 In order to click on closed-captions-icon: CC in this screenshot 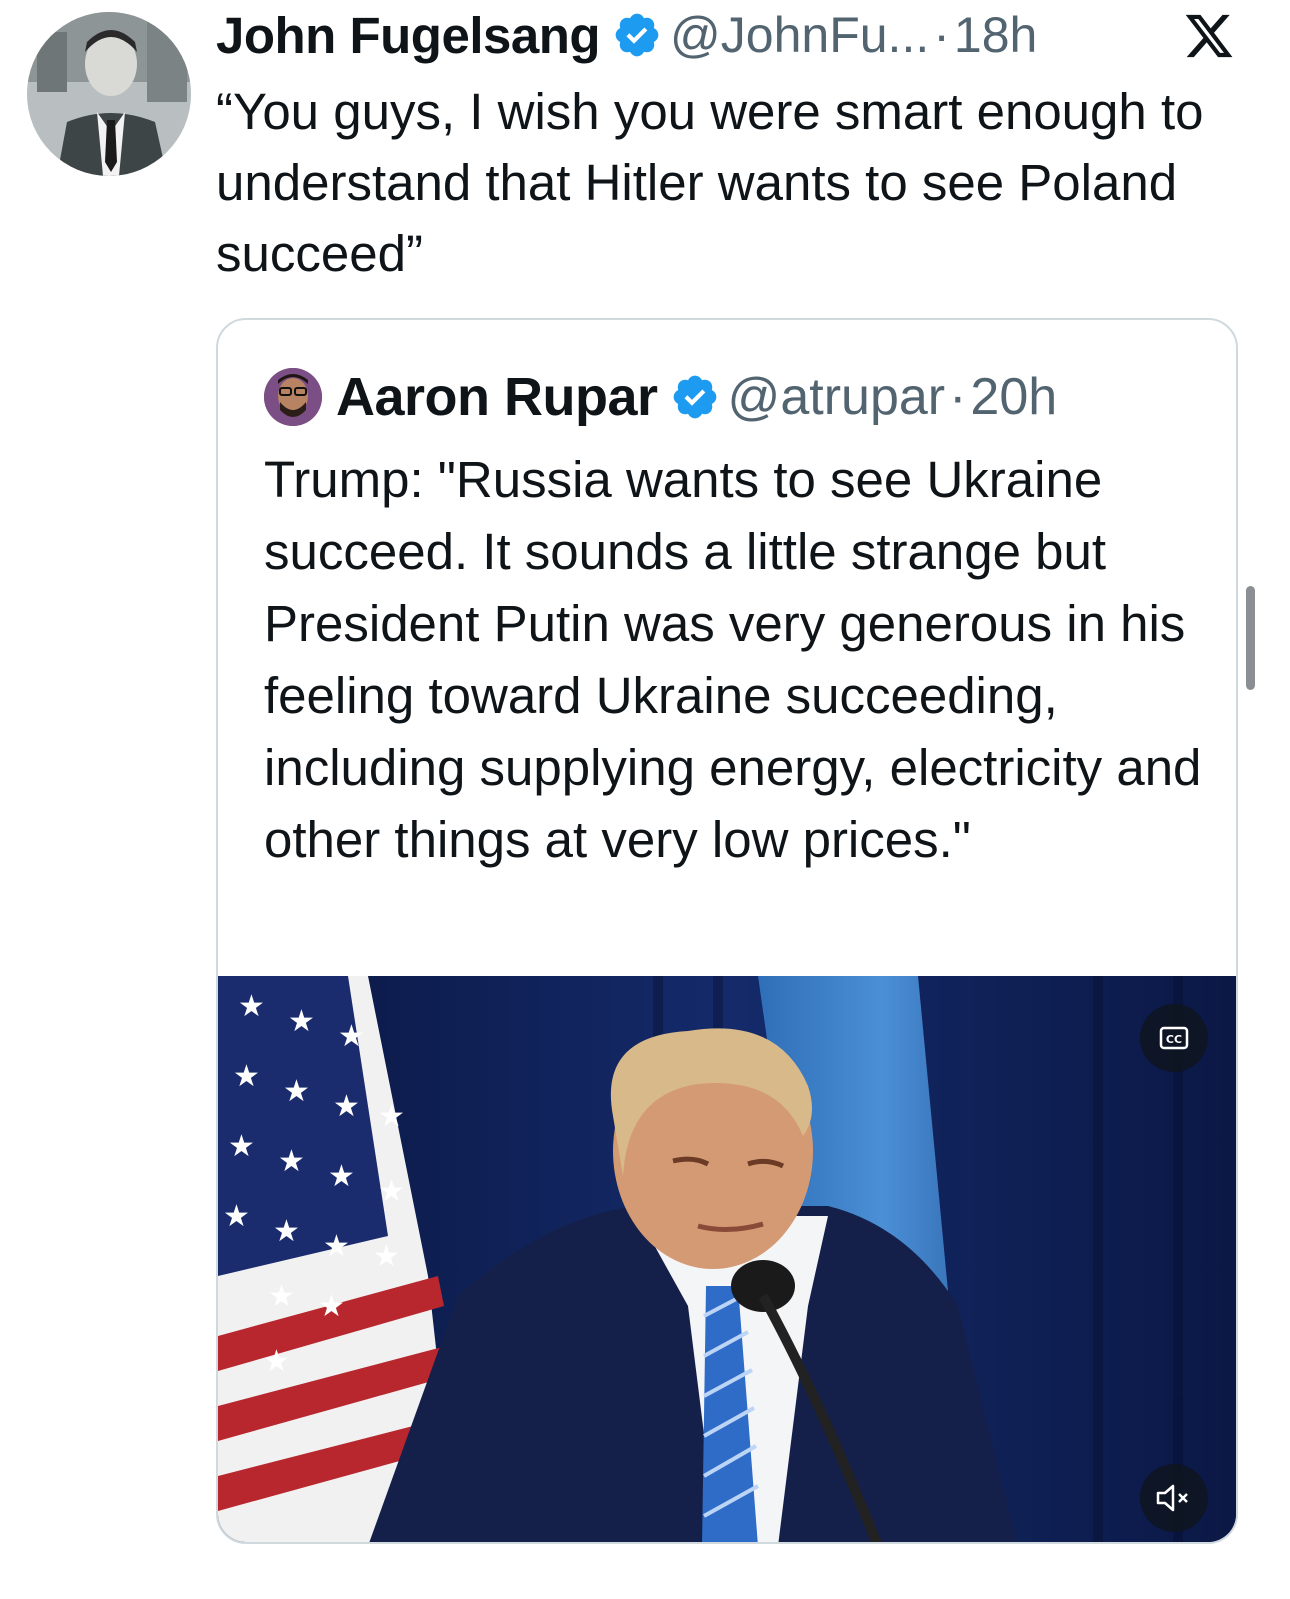, I will do `click(1174, 1038)`.